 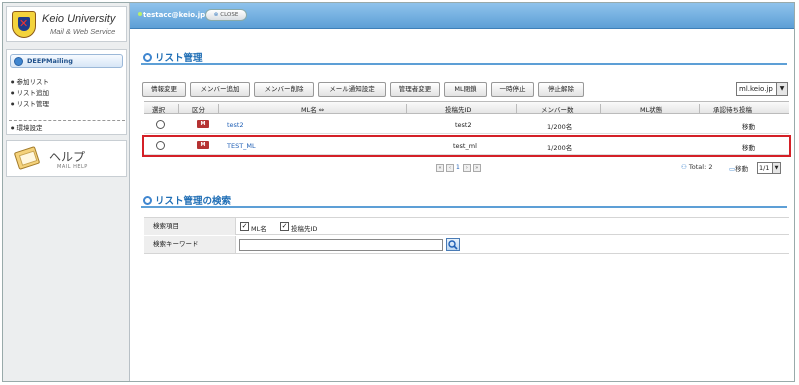 I want to click on list-management-title: リスト管理, so click(x=173, y=57).